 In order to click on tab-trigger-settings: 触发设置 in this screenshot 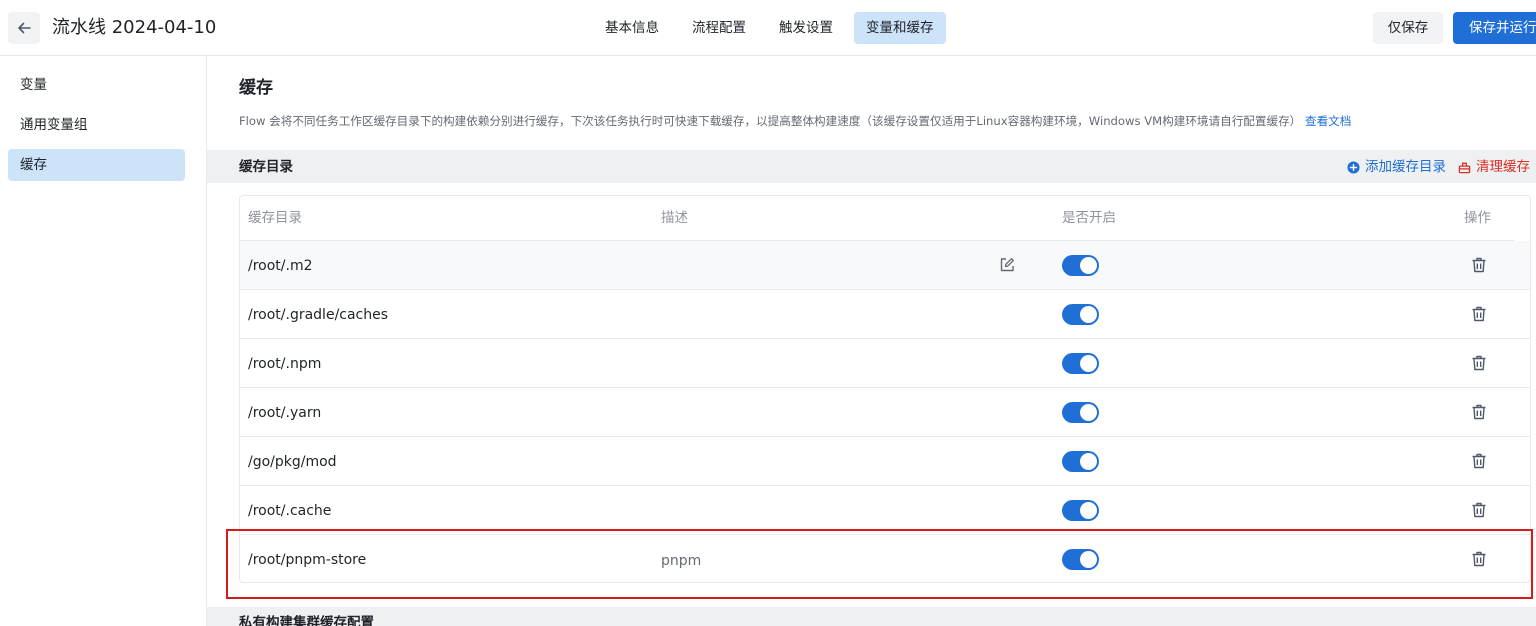, I will do `click(806, 28)`.